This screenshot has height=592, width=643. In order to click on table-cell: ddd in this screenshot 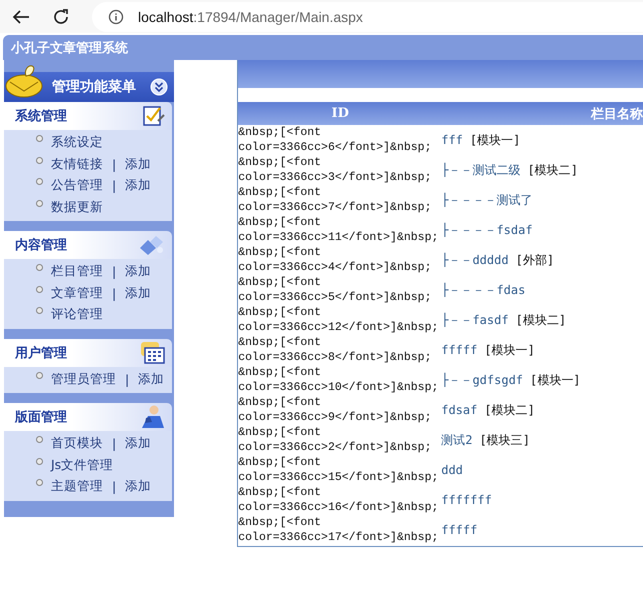, I will do `click(452, 470)`.